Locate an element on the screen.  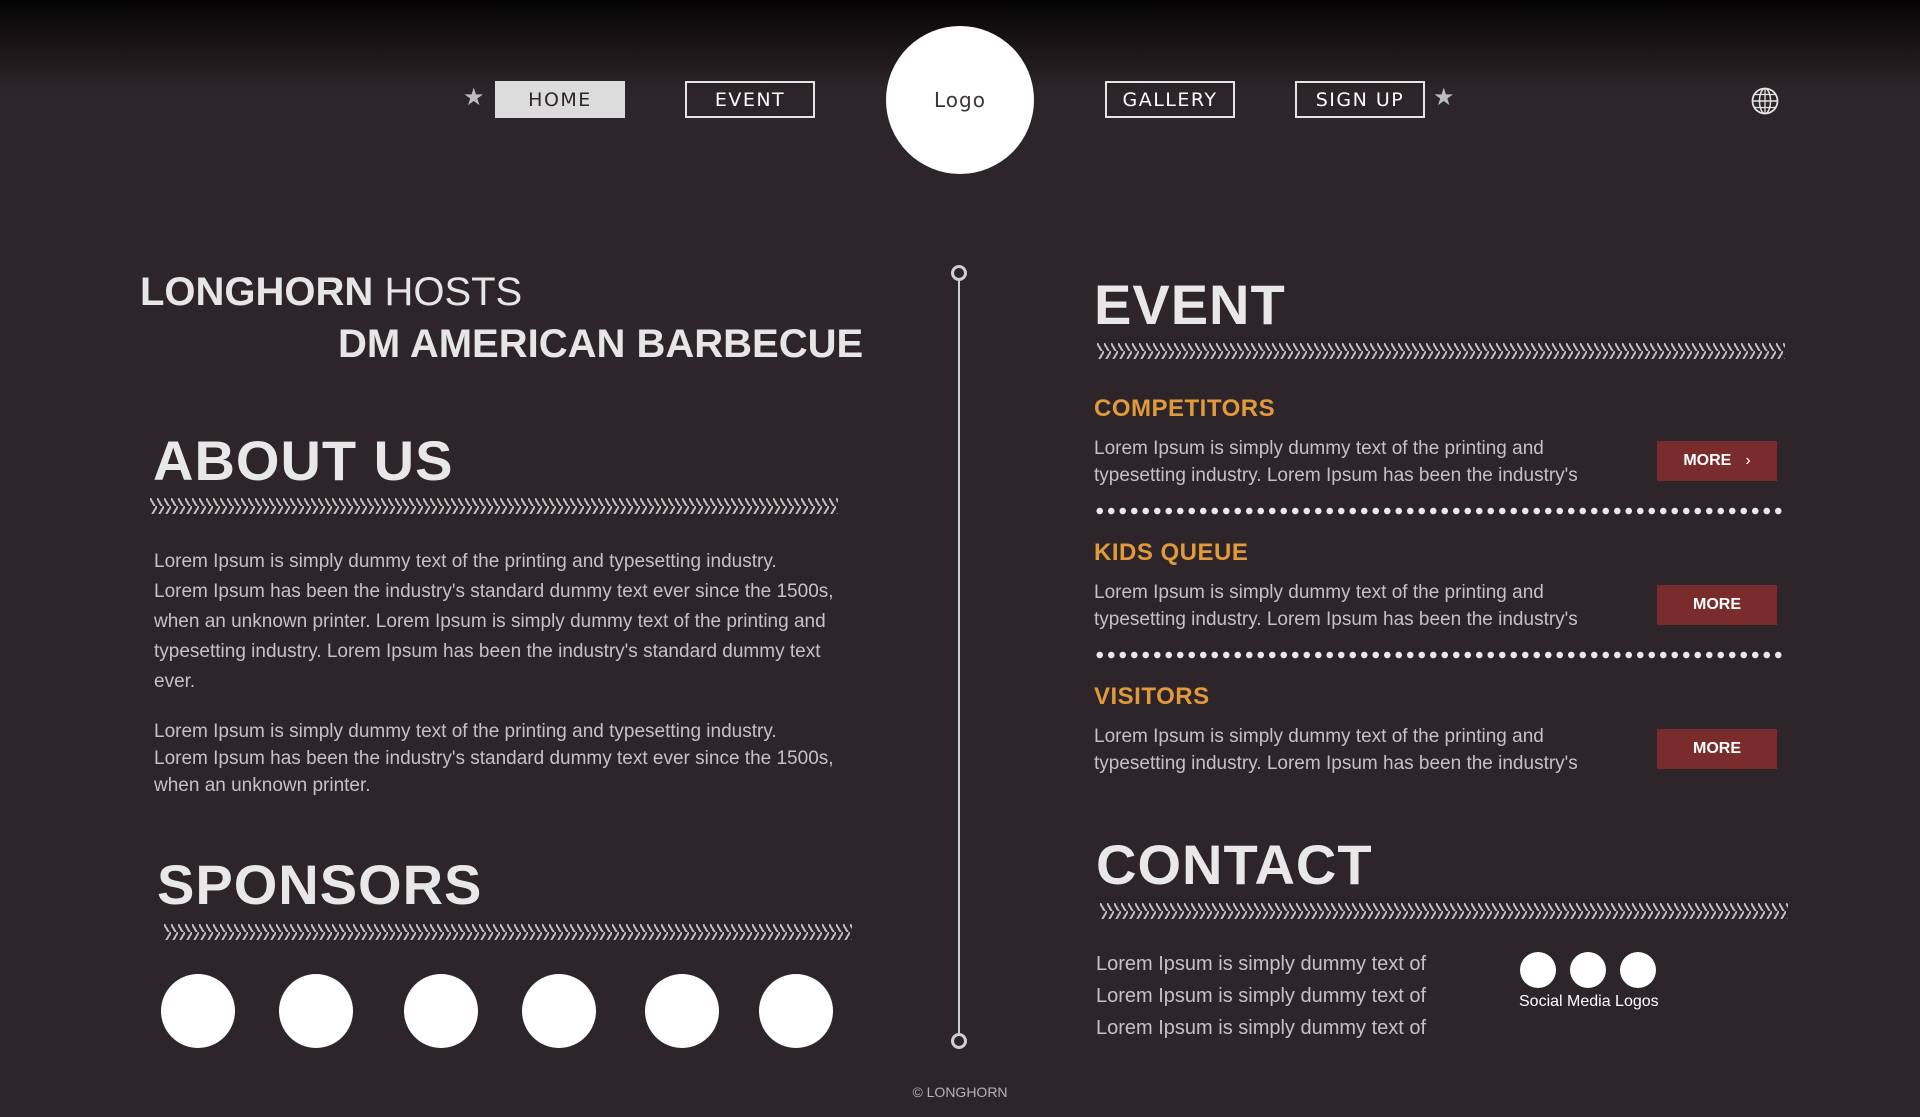
sponsors-title: SPONSORS is located at coordinates (320, 884).